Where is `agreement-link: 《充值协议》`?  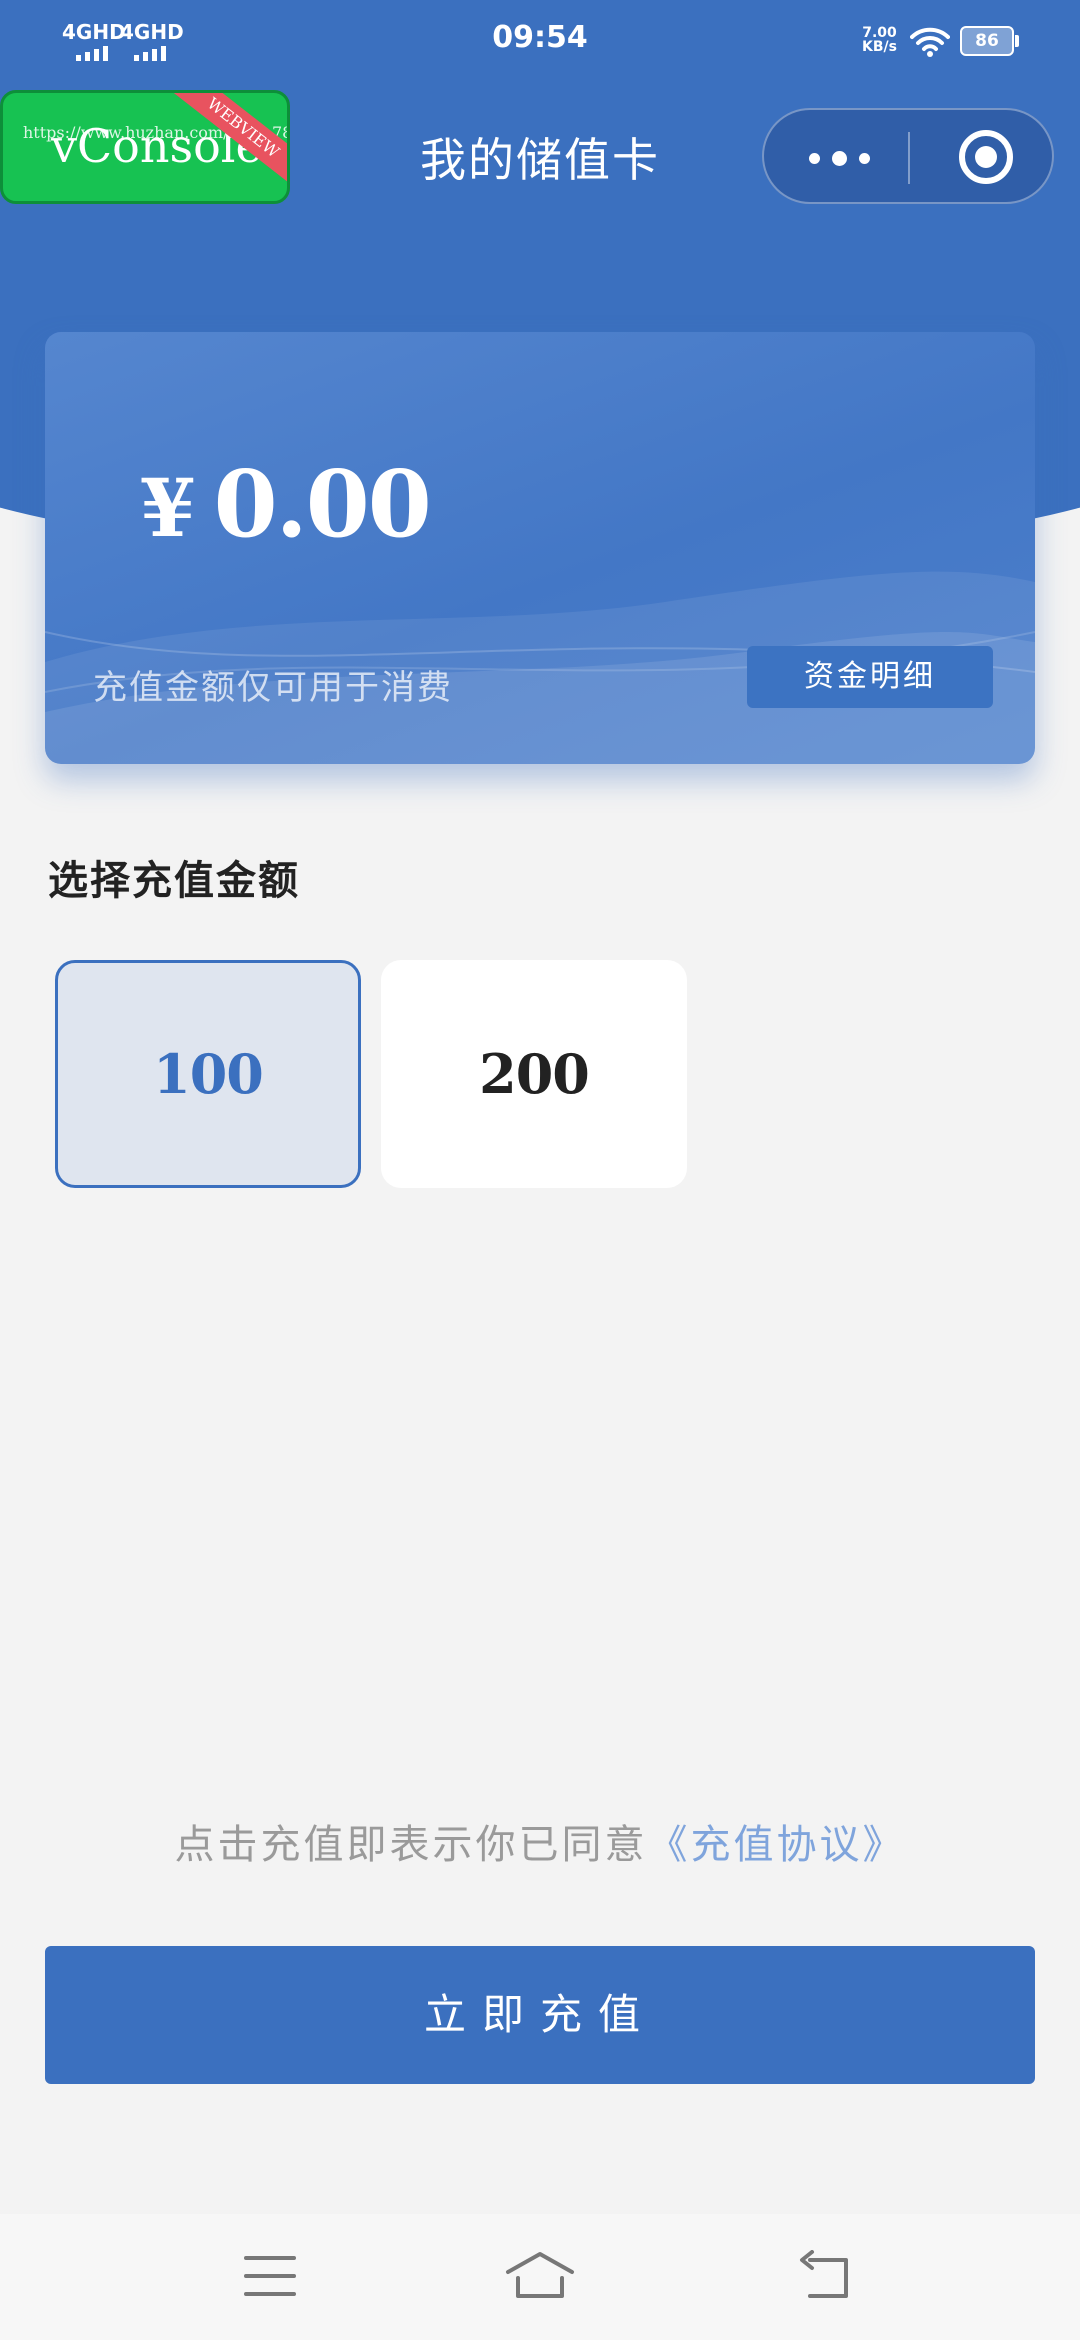 agreement-link: 《充值协议》 is located at coordinates (777, 1845).